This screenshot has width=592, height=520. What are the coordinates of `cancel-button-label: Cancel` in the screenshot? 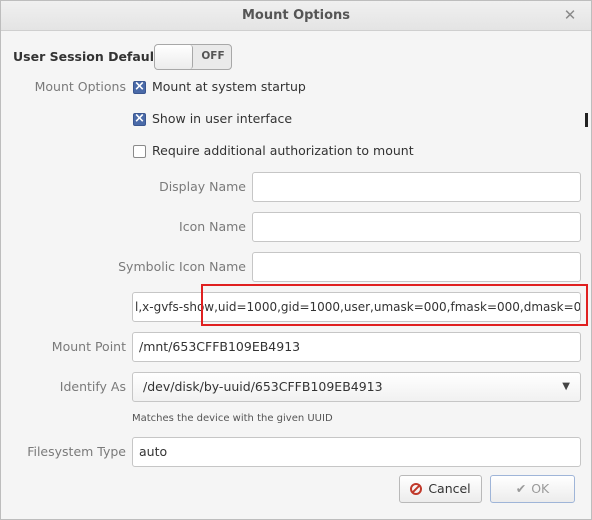 It's located at (449, 488).